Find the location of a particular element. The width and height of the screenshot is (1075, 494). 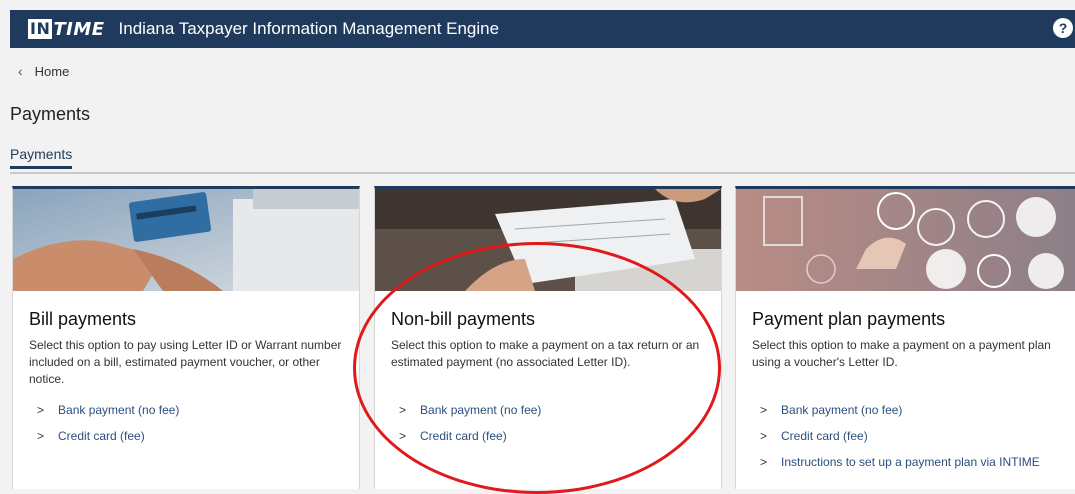

breadcrumb: ‹ Home is located at coordinates (43, 71).